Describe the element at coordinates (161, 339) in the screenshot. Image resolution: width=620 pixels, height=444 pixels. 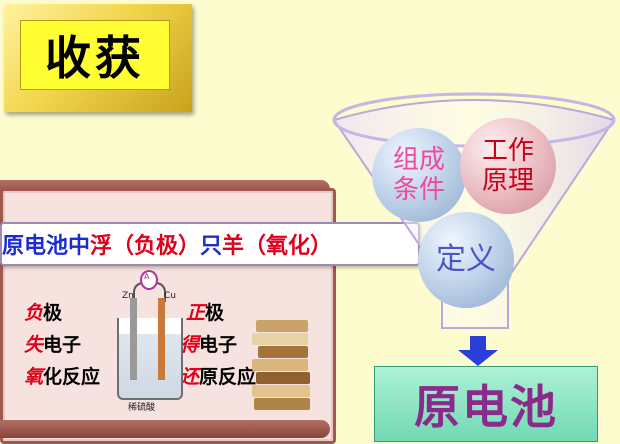
I see `copper-electrode` at that location.